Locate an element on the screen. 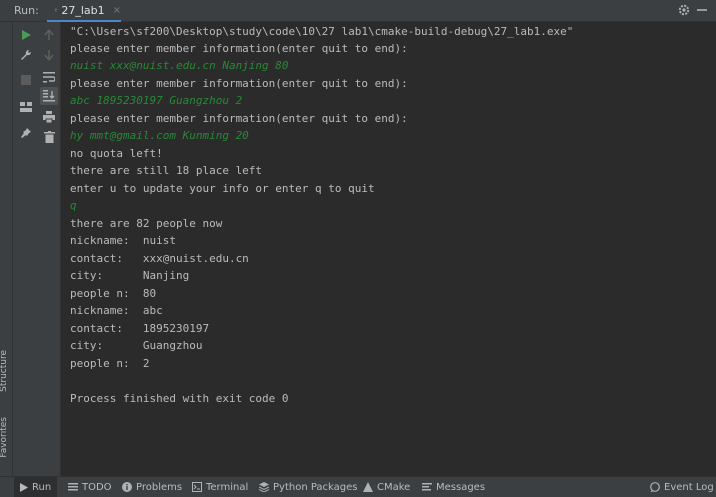 Image resolution: width=716 pixels, height=497 pixels. info-icon is located at coordinates (127, 487).